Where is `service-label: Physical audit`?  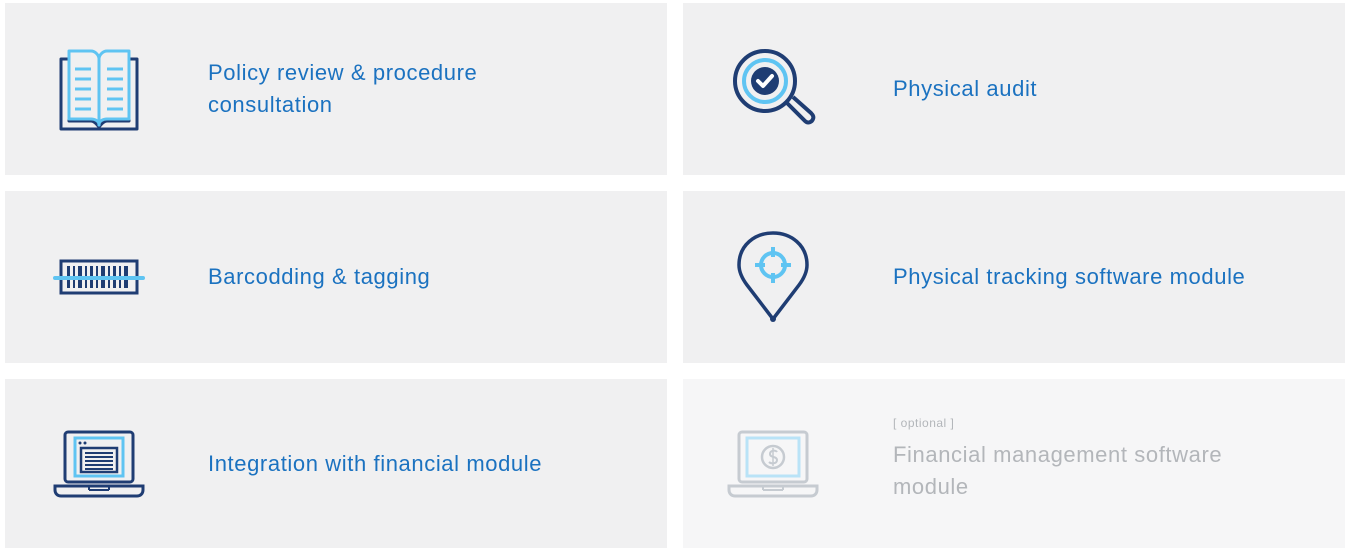 service-label: Physical audit is located at coordinates (965, 88).